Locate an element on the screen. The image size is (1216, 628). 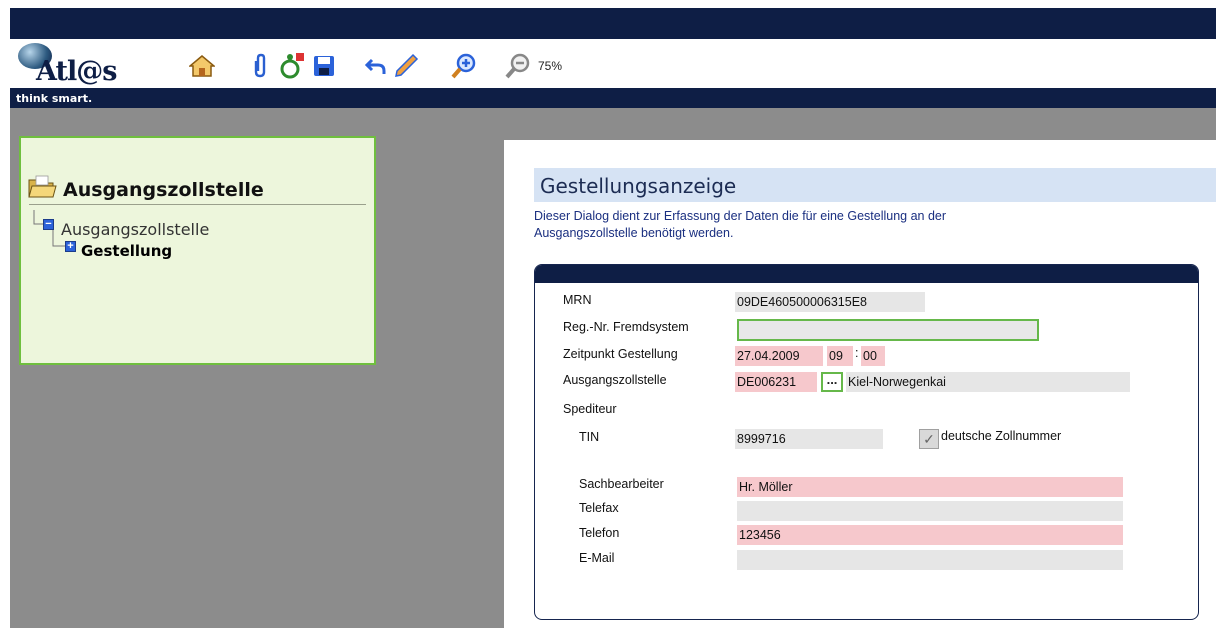
sachbearbeiter-label: Sachbearbeiter is located at coordinates (621, 484).